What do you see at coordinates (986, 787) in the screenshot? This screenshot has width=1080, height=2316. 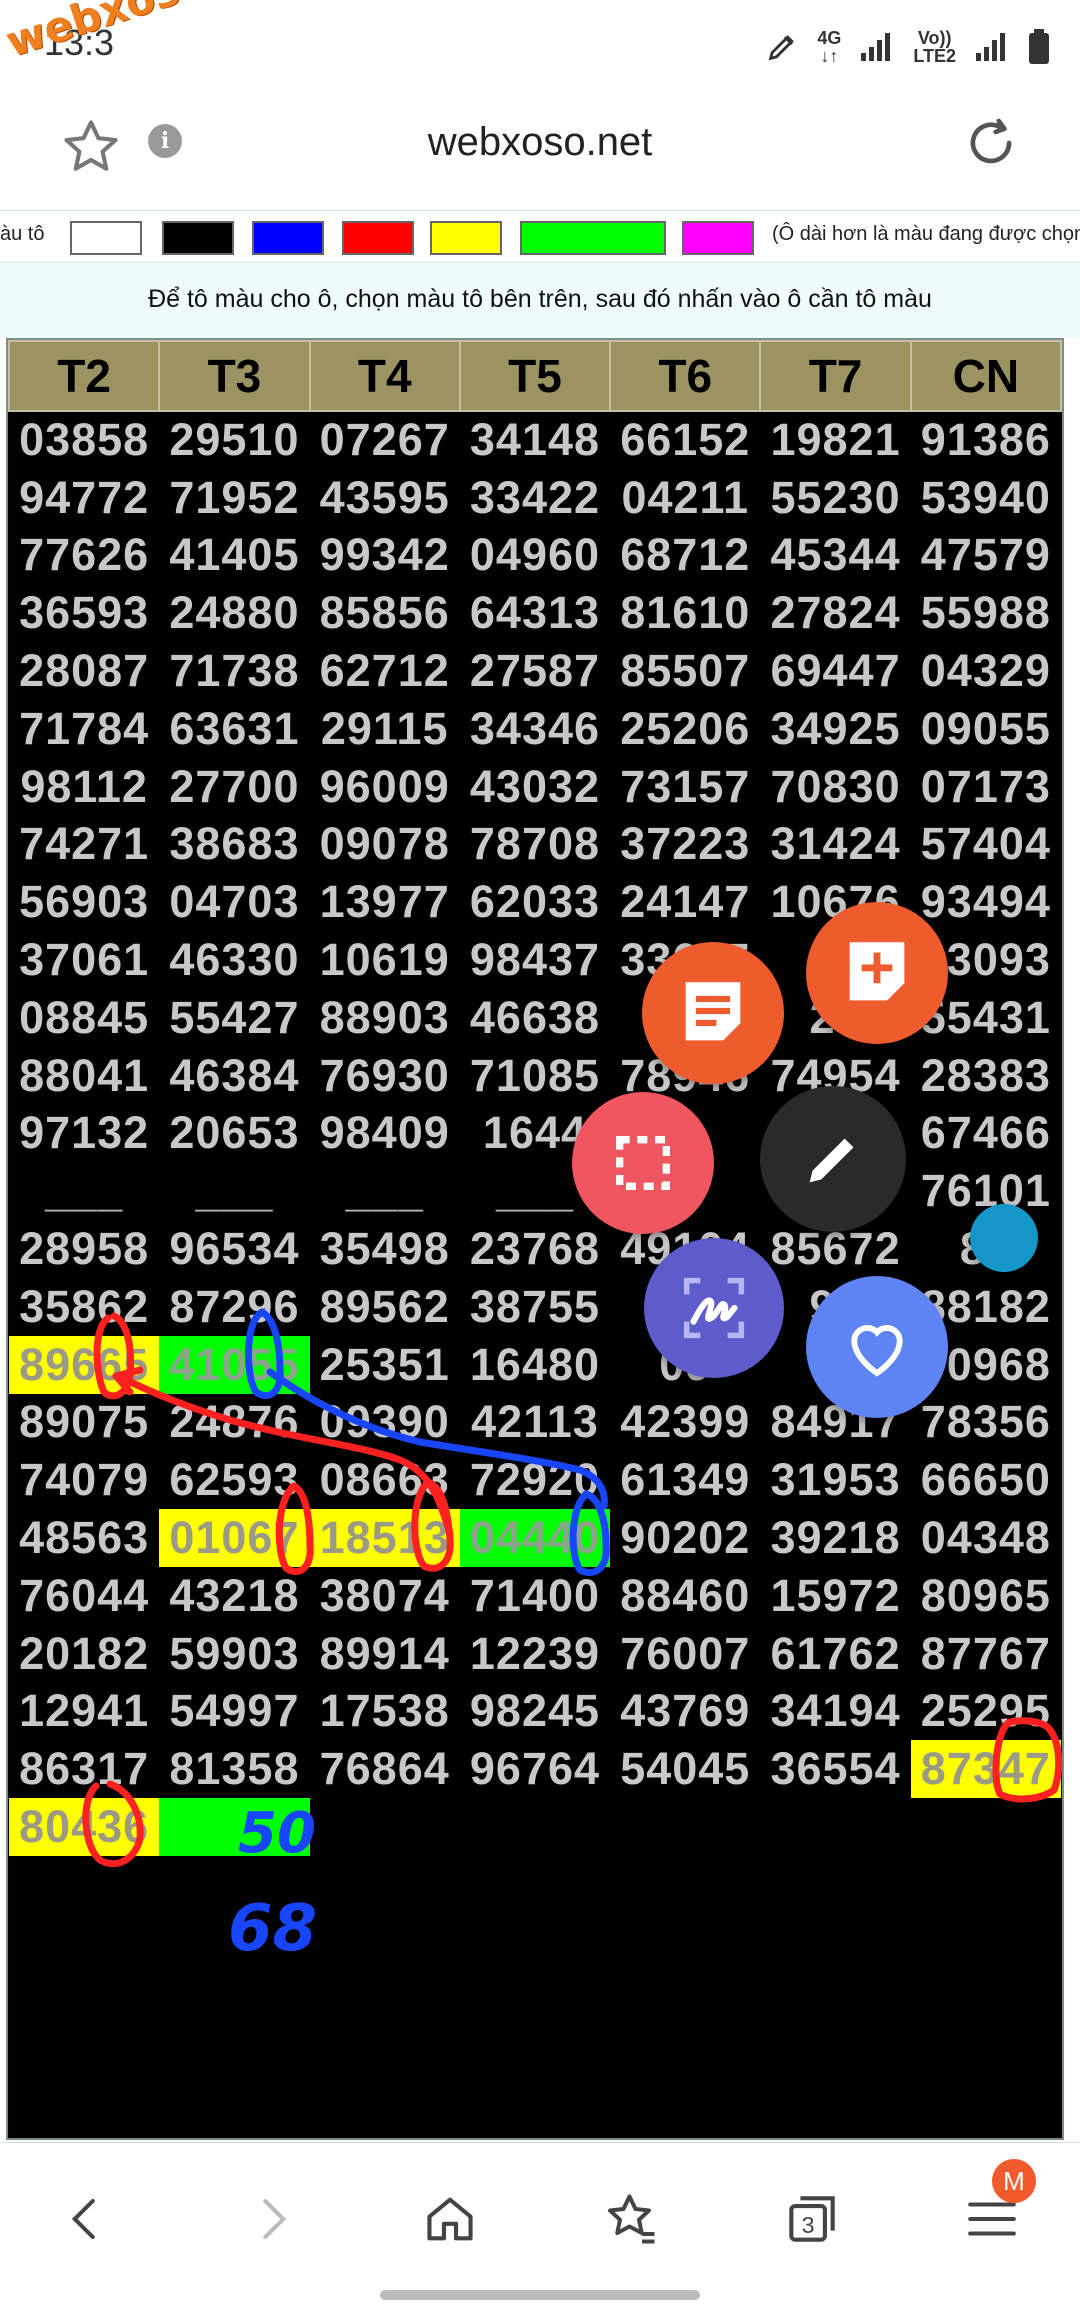 I see `number-cell: 07173` at bounding box center [986, 787].